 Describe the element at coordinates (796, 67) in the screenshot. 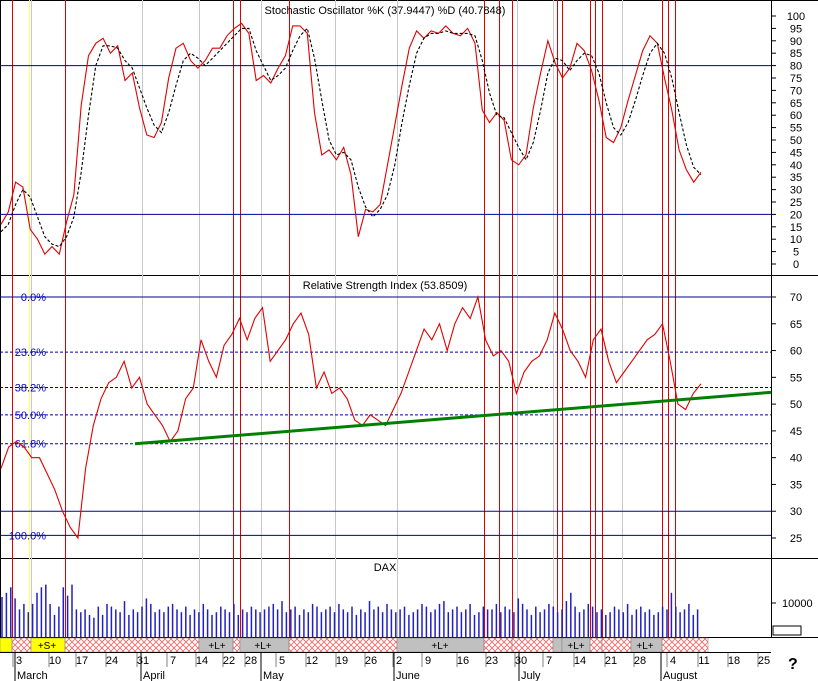

I see `stoch-tick-label-16: 80` at that location.